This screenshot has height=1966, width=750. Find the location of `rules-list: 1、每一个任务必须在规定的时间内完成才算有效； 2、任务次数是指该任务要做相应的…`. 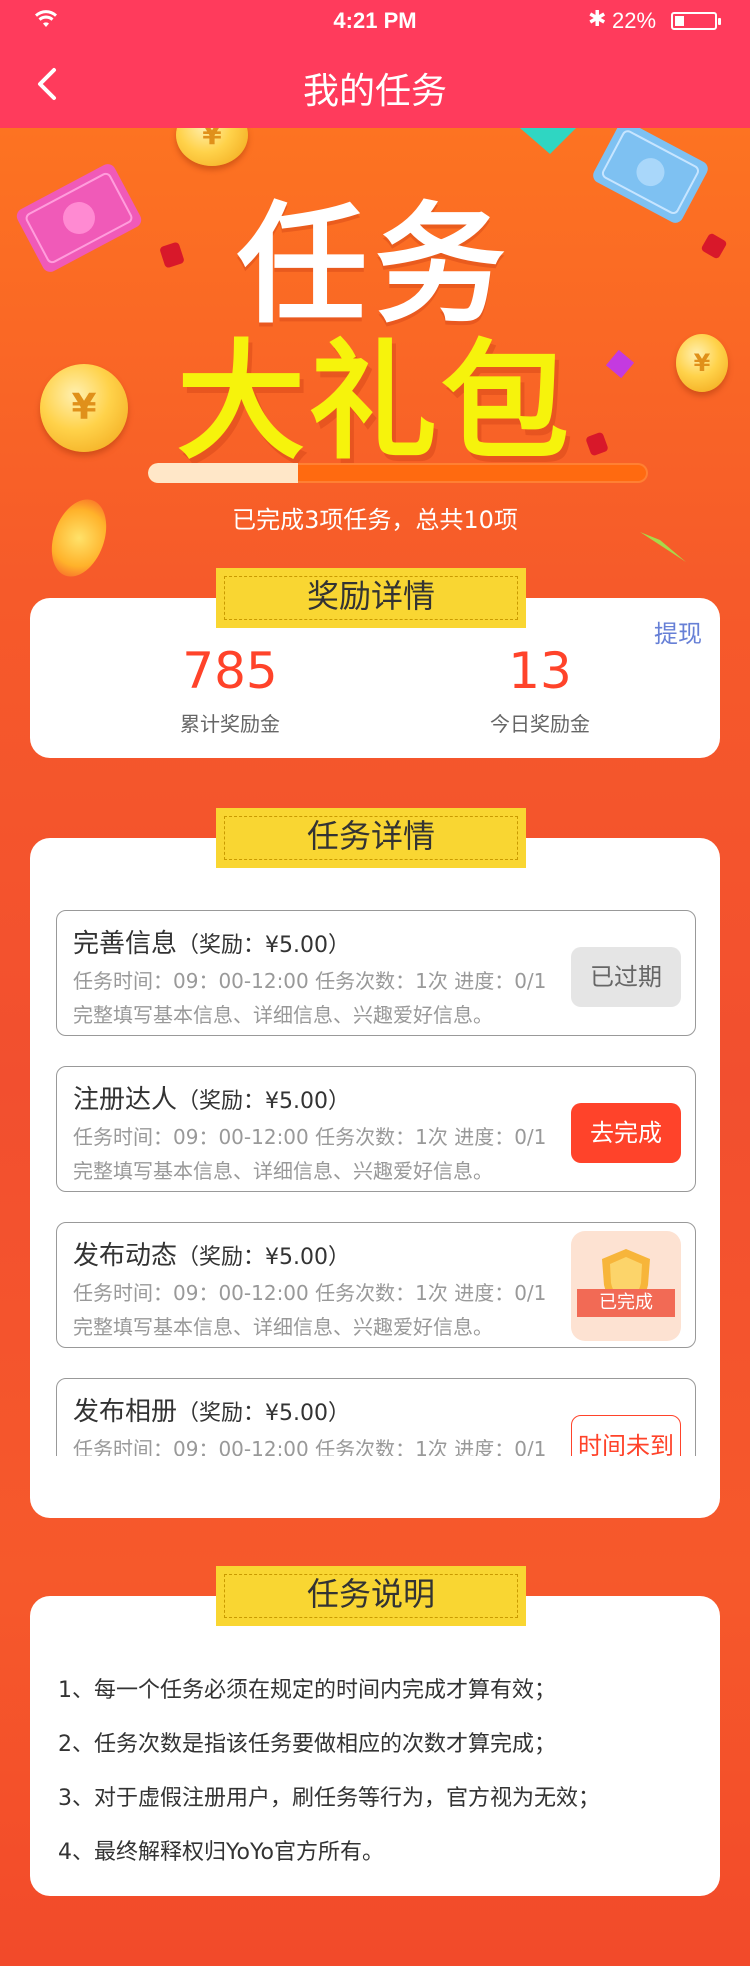

rules-list: 1、每一个任务必须在规定的时间内完成才算有效； 2、任务次数是指该任务要做相应的… is located at coordinates (378, 1772).